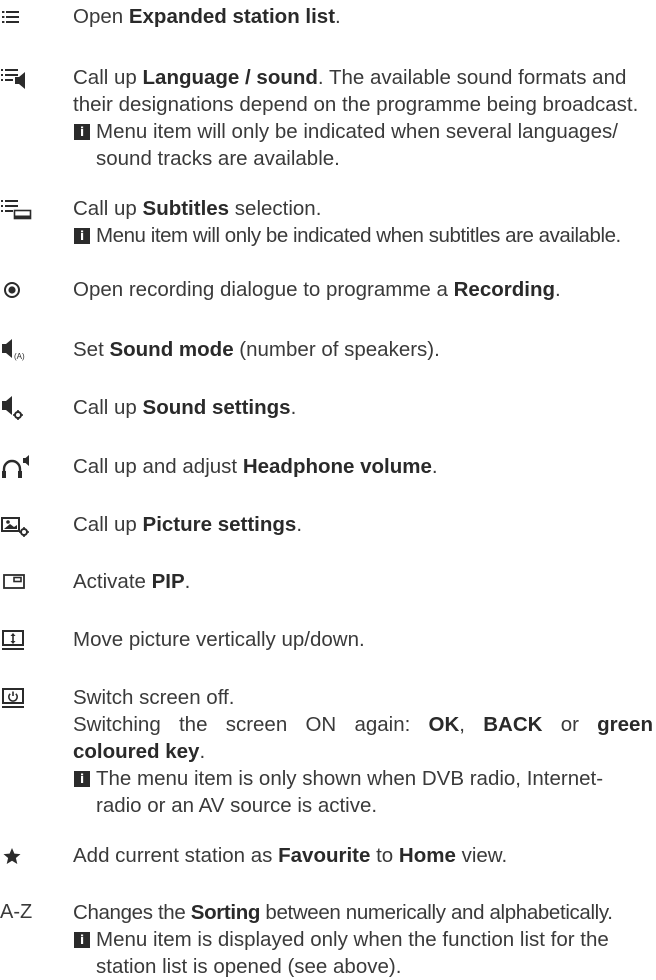  I want to click on az-sort-icon: A-Z, so click(25, 912).